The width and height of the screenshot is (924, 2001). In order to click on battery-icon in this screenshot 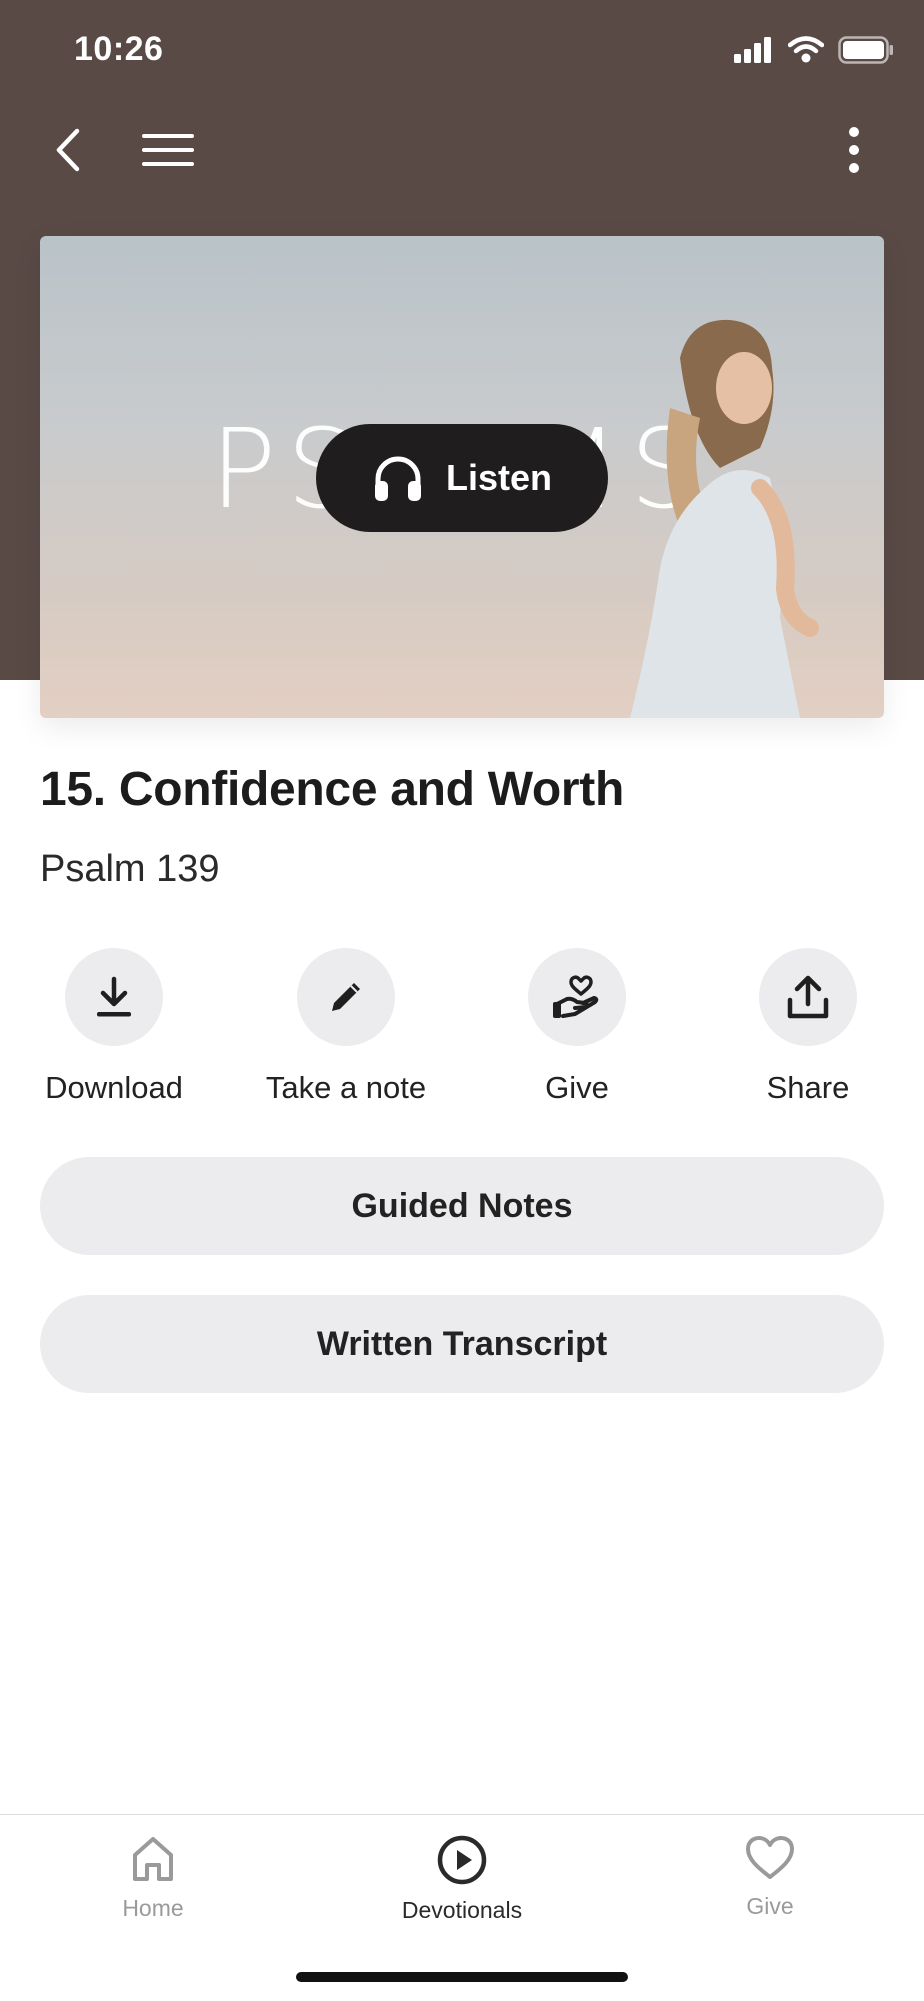, I will do `click(865, 50)`.